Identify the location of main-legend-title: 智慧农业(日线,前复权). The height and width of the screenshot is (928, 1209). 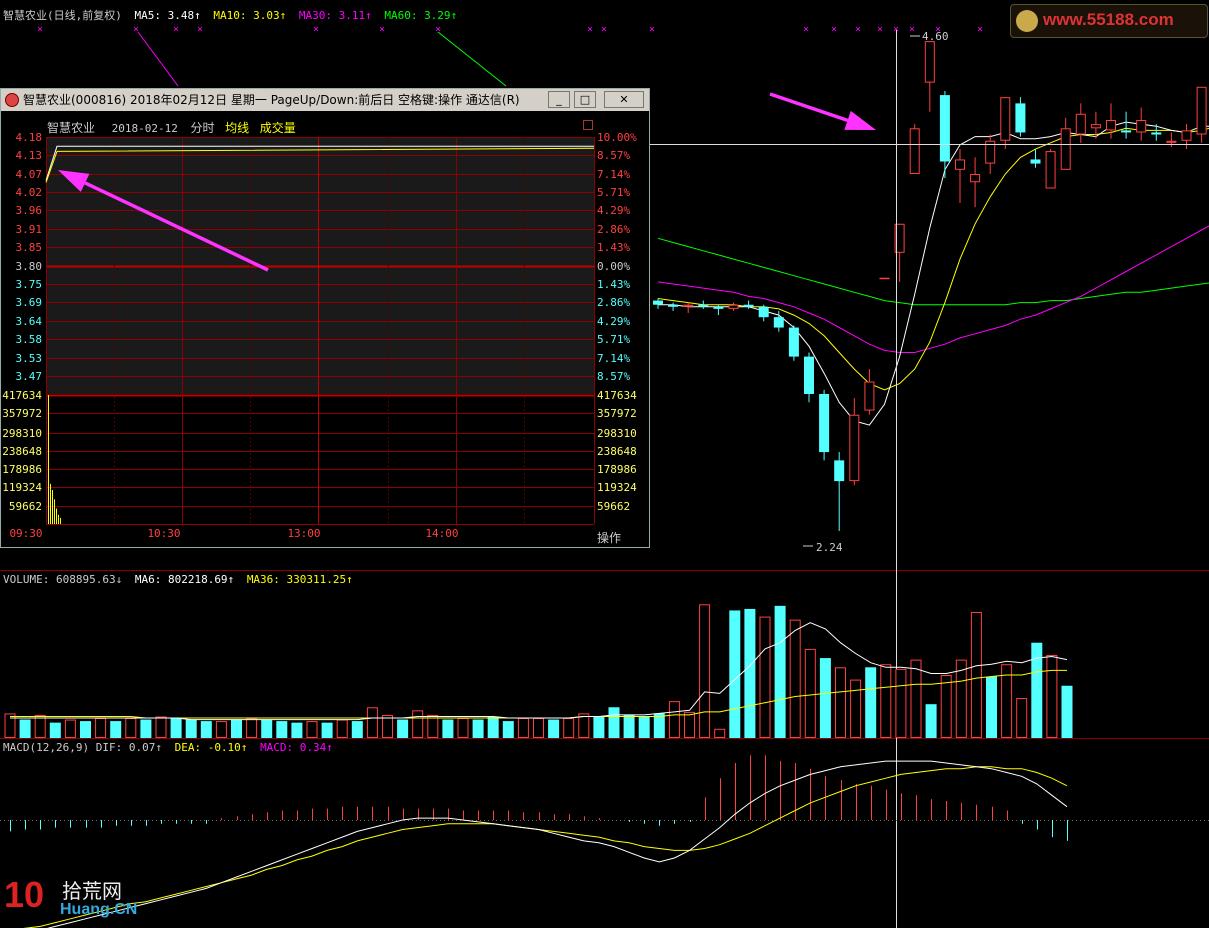
(62, 15).